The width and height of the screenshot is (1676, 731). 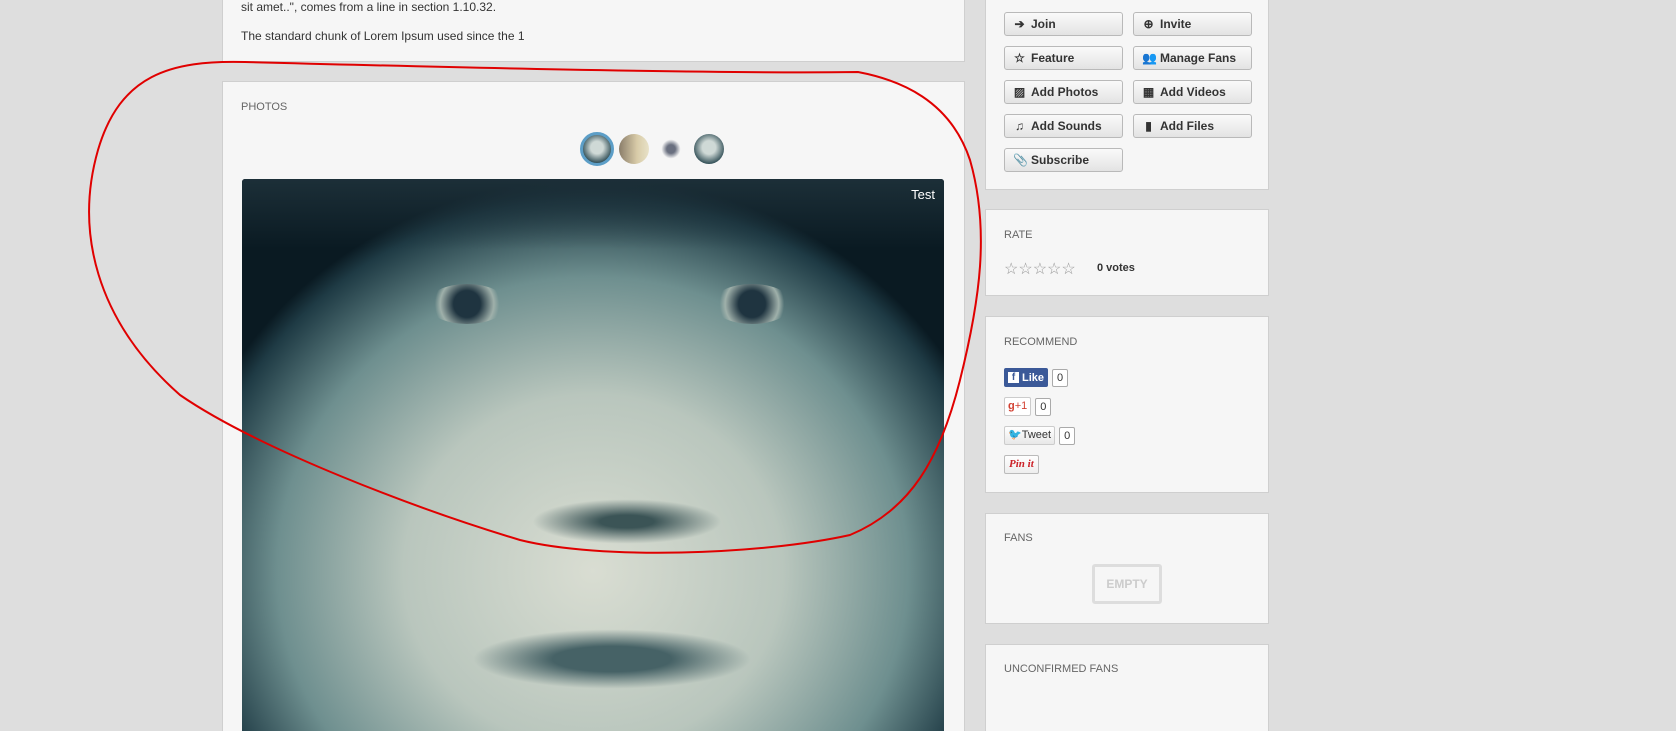 I want to click on twitter-tweet: 🐦Tweet 0, so click(x=1040, y=435).